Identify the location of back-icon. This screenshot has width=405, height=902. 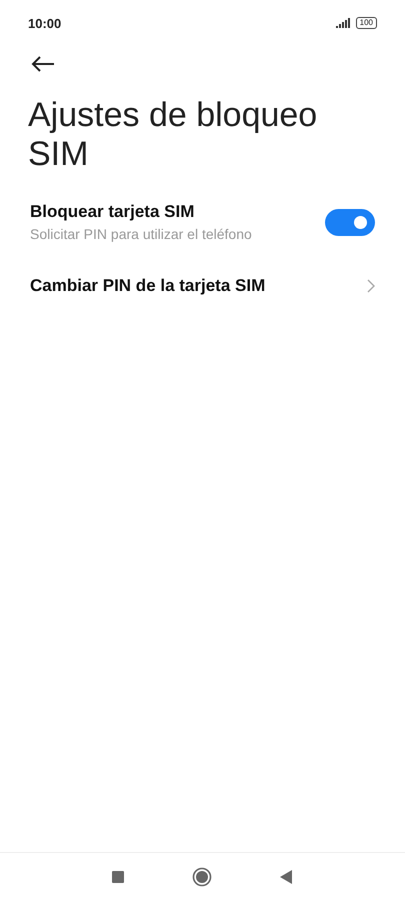
(286, 877).